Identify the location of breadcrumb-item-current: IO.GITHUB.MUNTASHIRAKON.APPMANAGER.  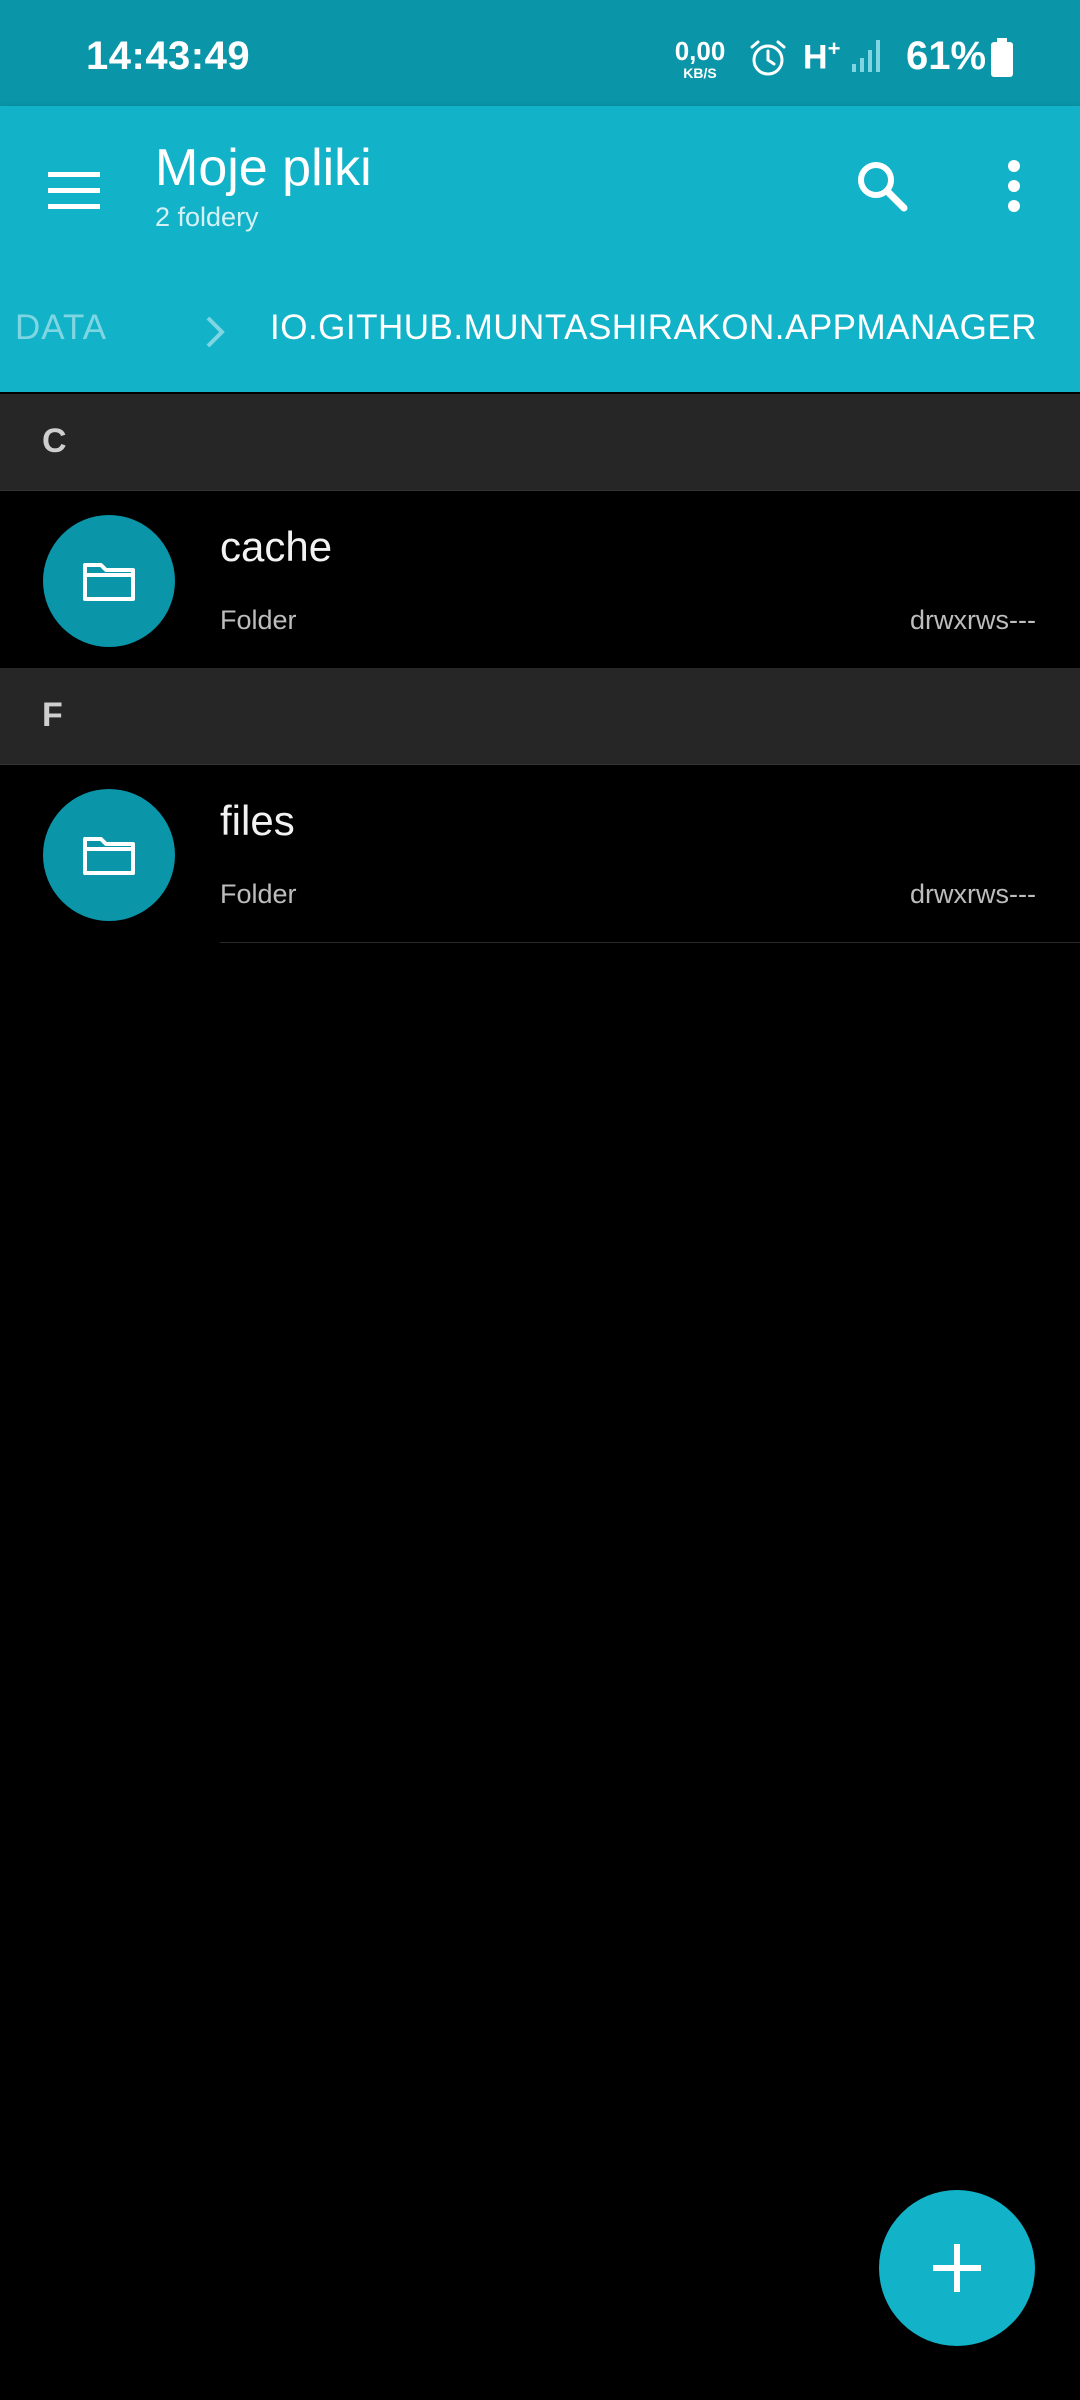
(653, 328).